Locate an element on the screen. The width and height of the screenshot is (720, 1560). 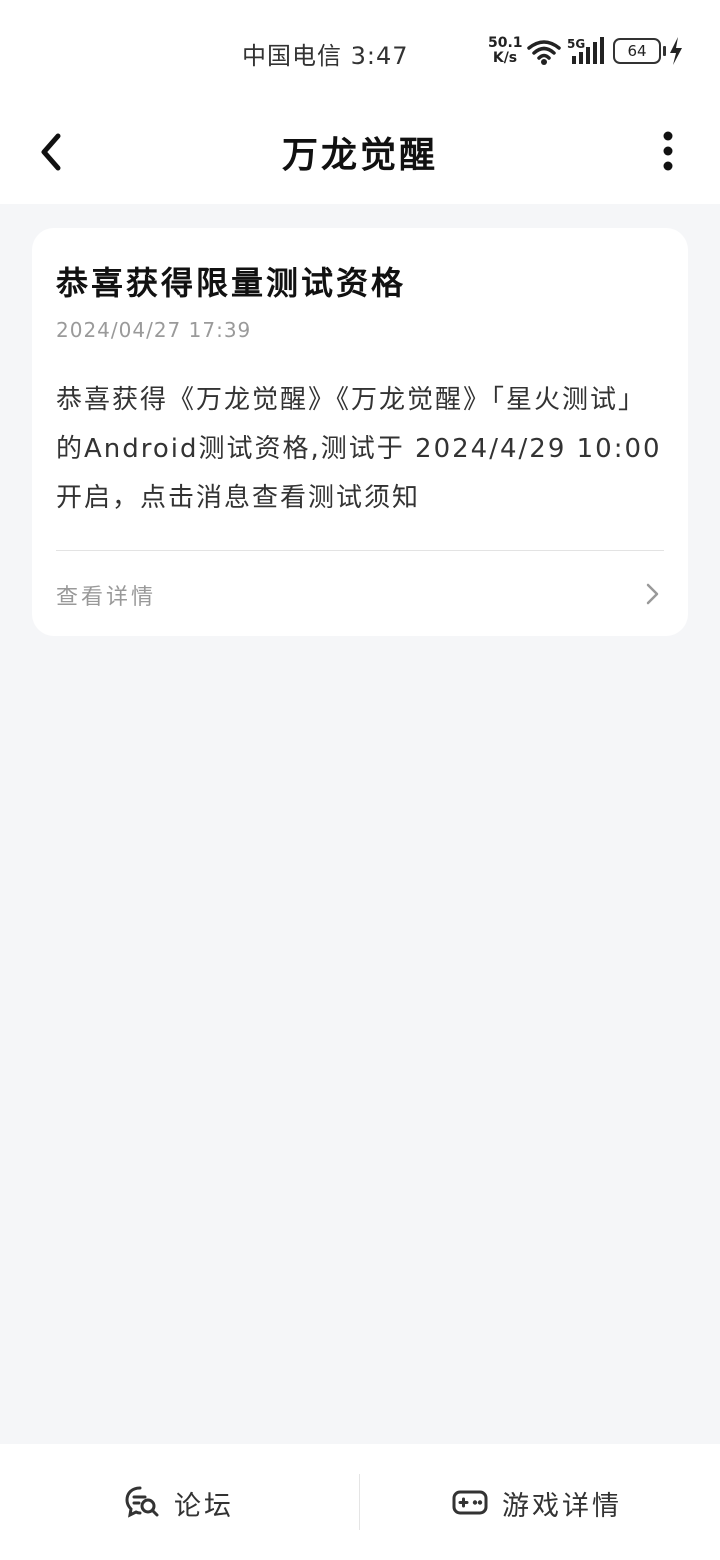
network-type-label: 5G is located at coordinates (576, 44).